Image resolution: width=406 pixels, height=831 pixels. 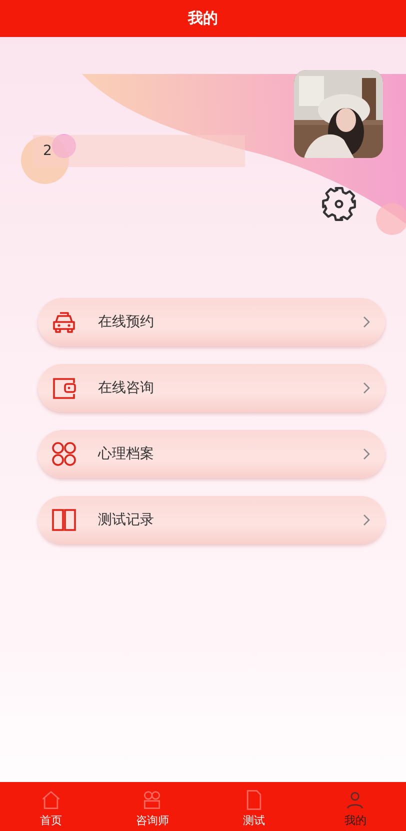 I want to click on text-field: 2, so click(x=139, y=151).